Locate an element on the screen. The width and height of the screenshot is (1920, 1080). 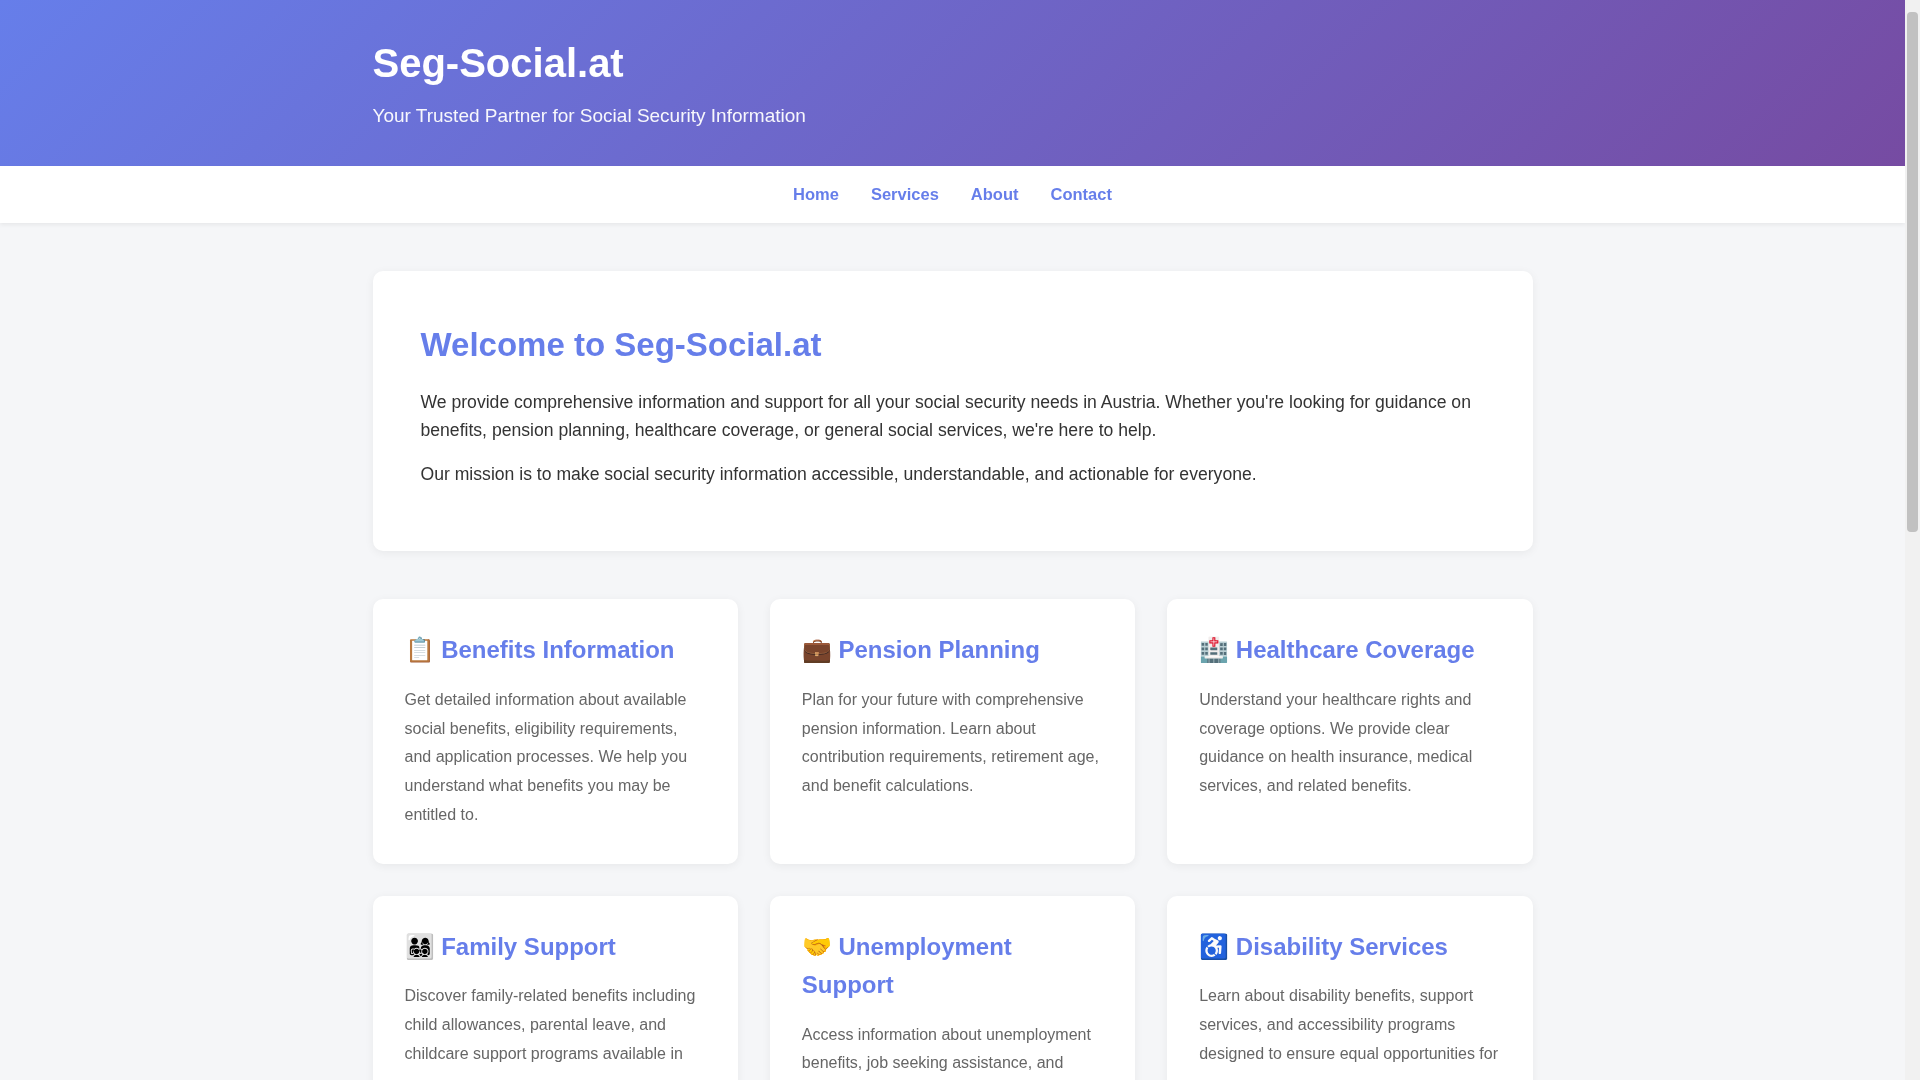
welcome-heading: Welcome to Seg-Social.at is located at coordinates (621, 345).